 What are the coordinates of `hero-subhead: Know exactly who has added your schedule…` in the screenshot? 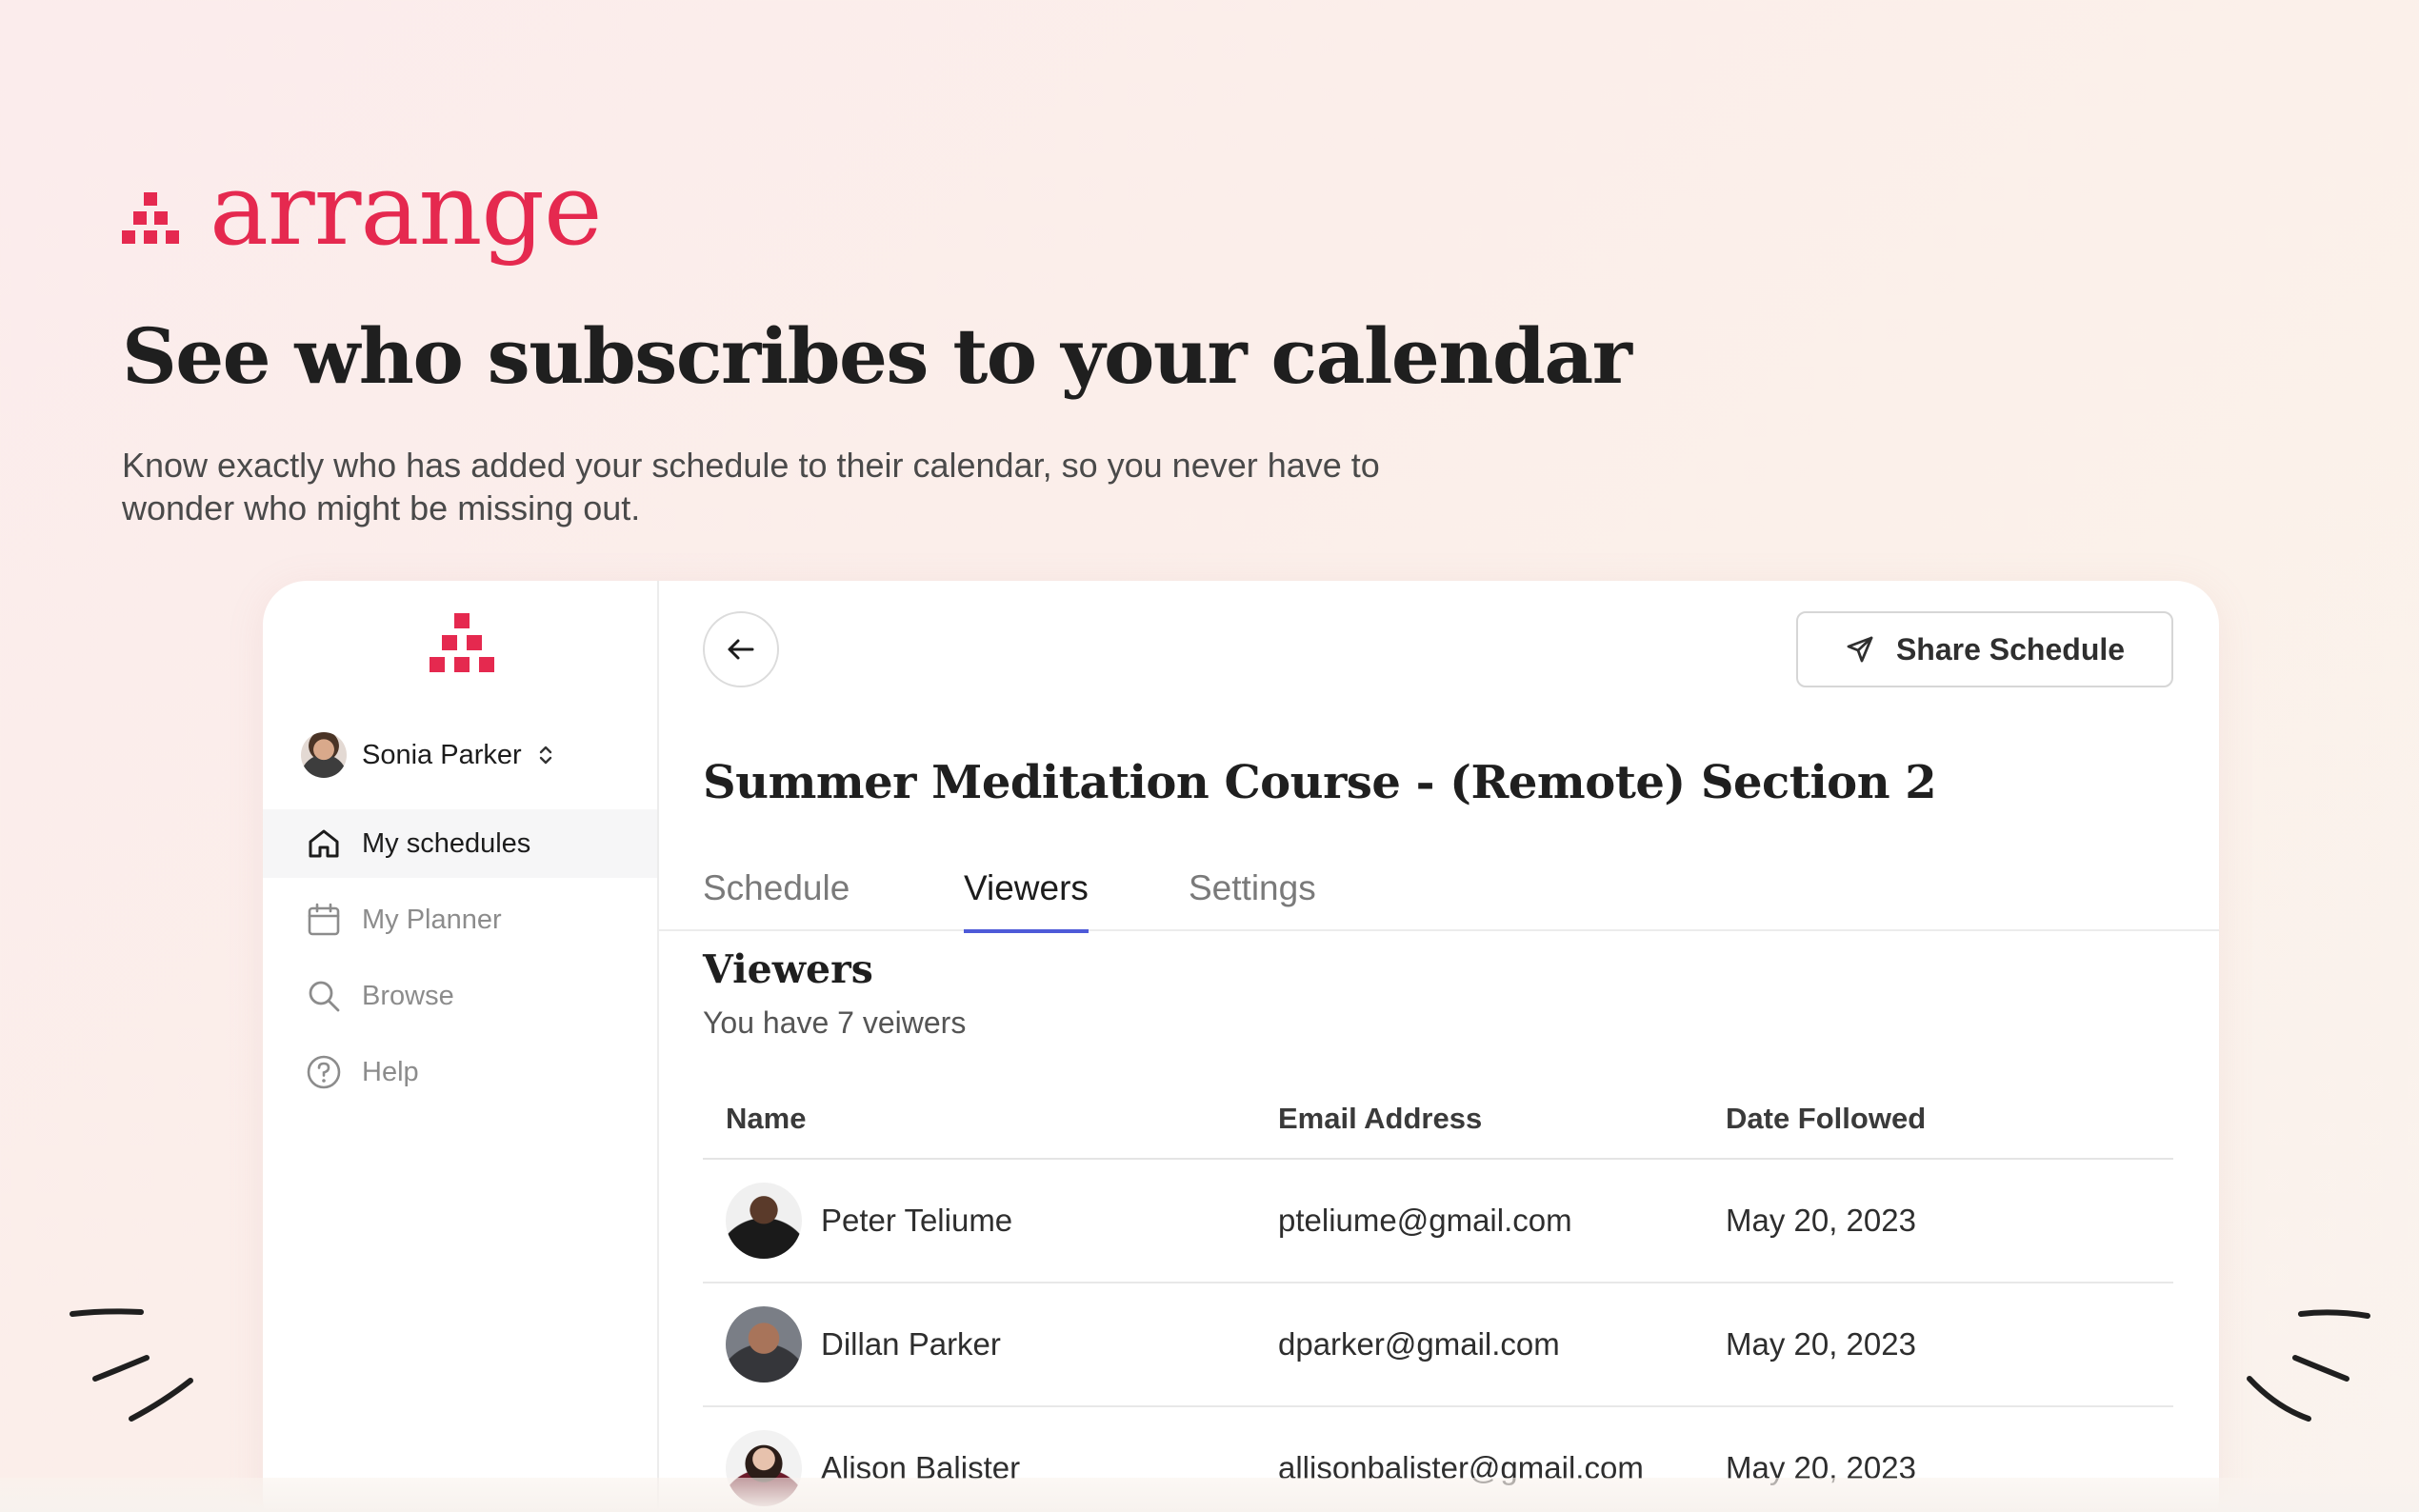 It's located at (751, 486).